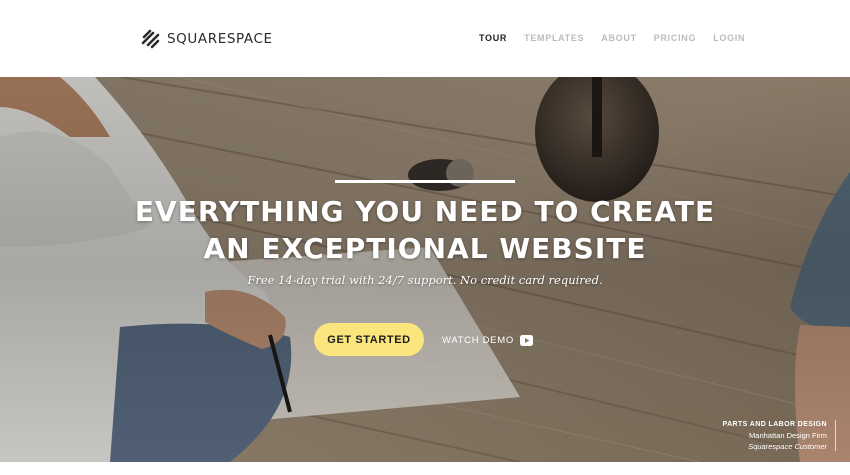 The image size is (850, 475). What do you see at coordinates (774, 424) in the screenshot?
I see `credit-company-name: PARTS AND LABOR DESIGN` at bounding box center [774, 424].